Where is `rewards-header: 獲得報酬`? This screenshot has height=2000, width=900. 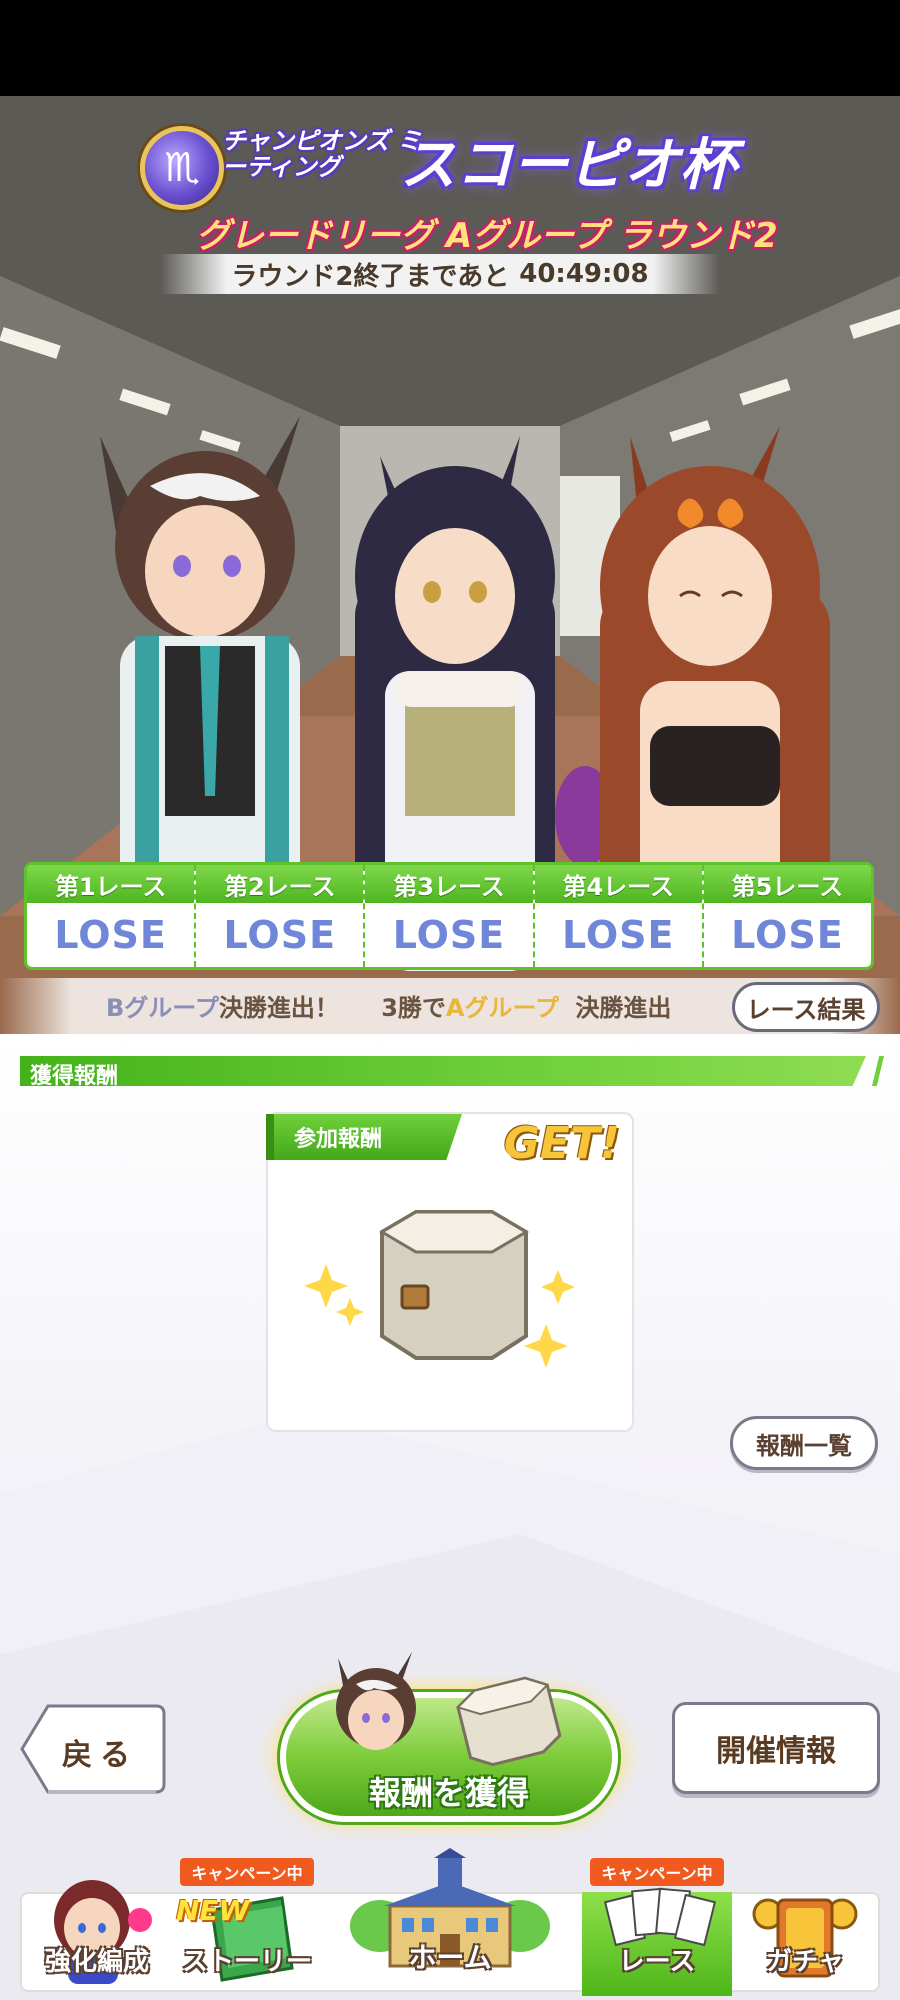
rewards-header: 獲得報酬 is located at coordinates (452, 1072).